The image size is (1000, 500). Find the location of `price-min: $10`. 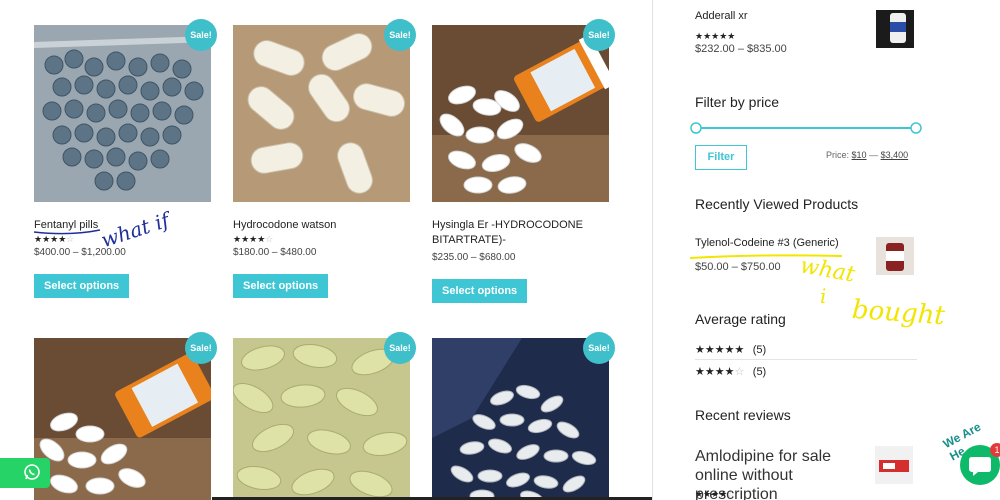

price-min: $10 is located at coordinates (859, 155).